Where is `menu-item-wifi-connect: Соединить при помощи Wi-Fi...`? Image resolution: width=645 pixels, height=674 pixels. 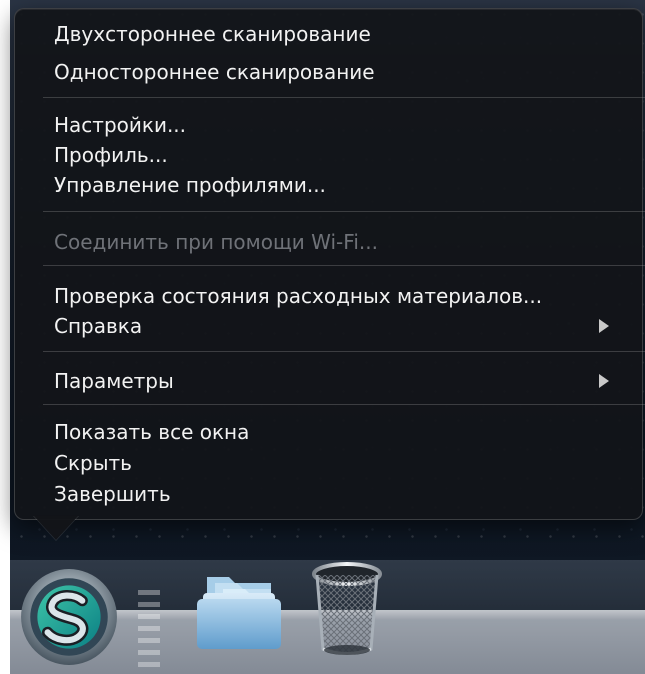
menu-item-wifi-connect: Соединить при помощи Wi-Fi... is located at coordinates (216, 242).